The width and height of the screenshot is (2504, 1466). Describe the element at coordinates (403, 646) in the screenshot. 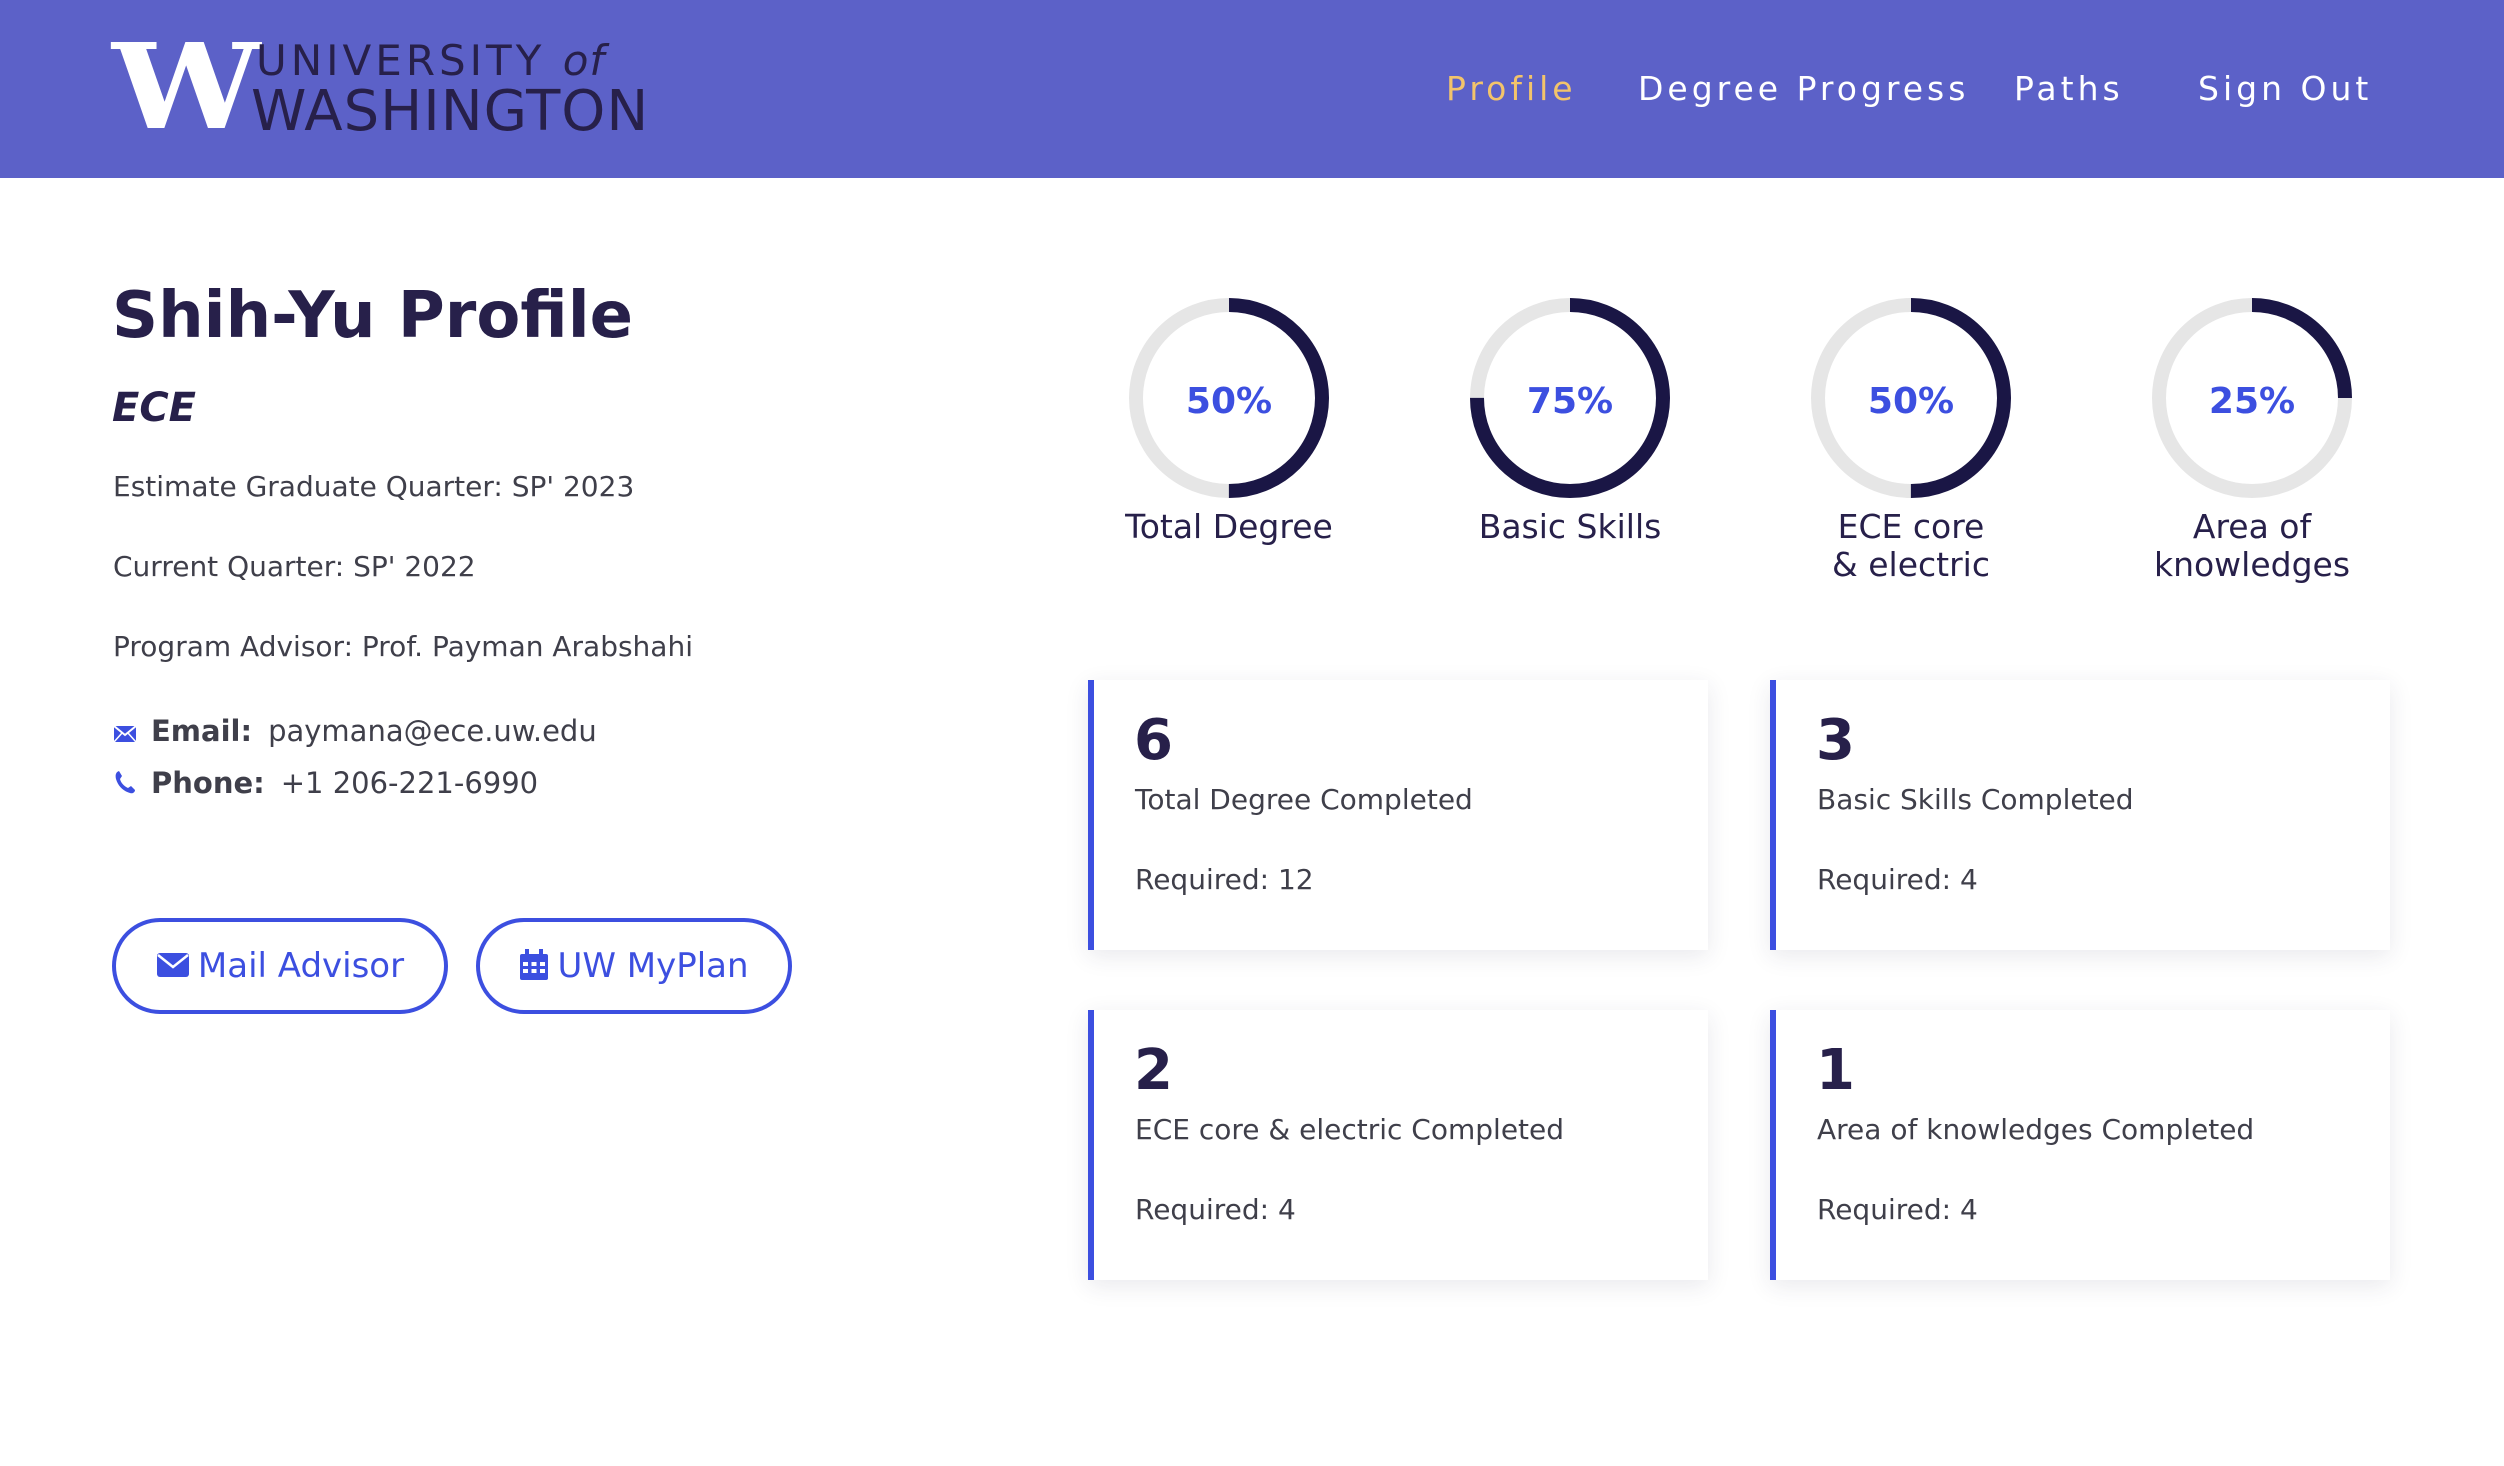

I see `program-advisor: Program Advisor: Prof. Payman Arabshahi` at that location.